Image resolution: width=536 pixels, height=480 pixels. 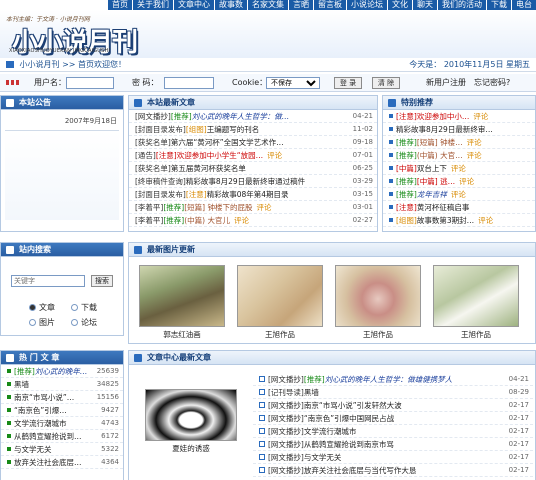 I want to click on search-button: 搜索, so click(x=102, y=281).